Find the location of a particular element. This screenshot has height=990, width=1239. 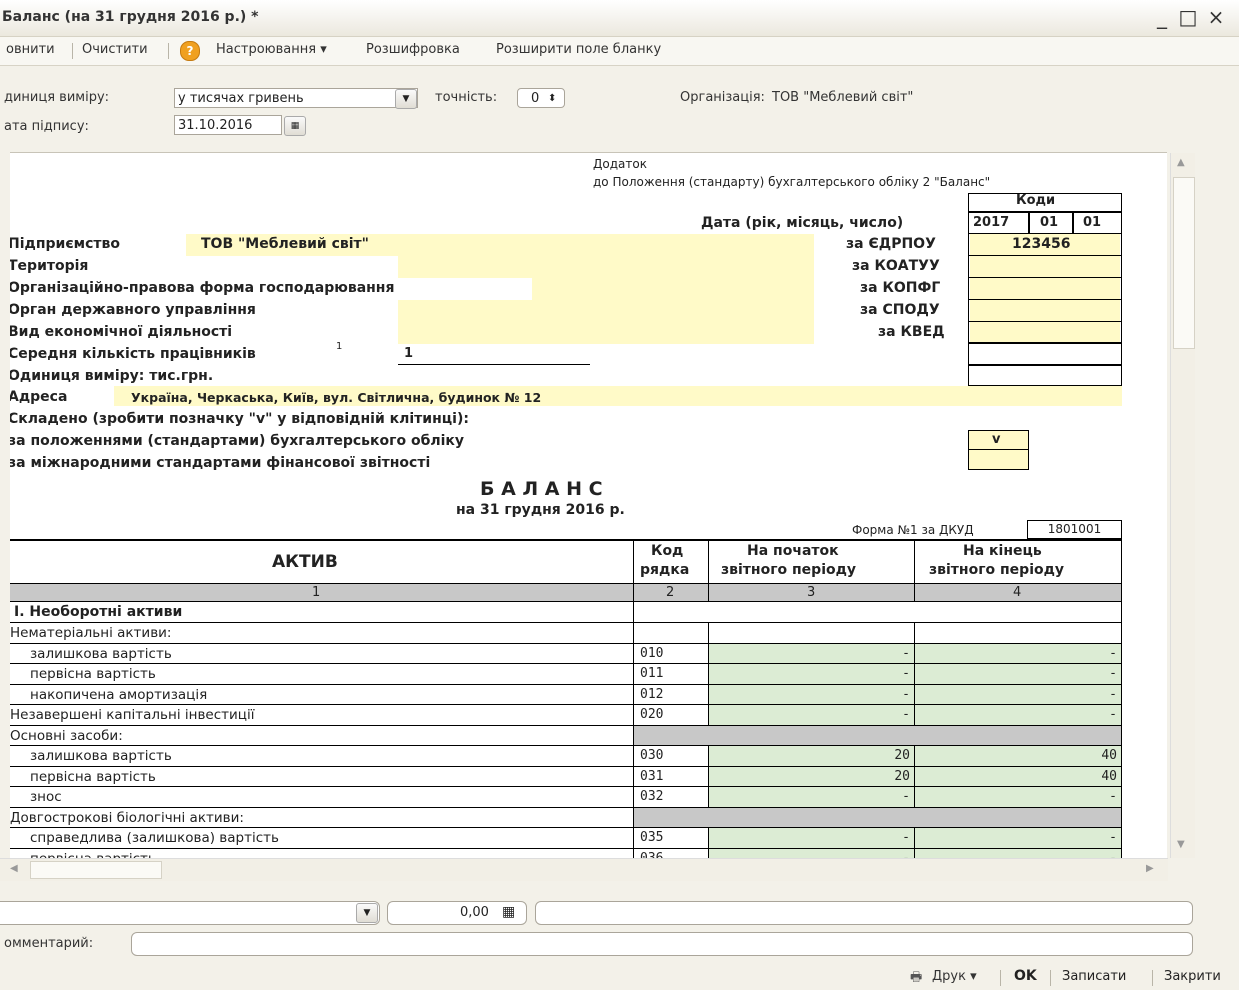

appendix-line-1: Додаток is located at coordinates (620, 164).